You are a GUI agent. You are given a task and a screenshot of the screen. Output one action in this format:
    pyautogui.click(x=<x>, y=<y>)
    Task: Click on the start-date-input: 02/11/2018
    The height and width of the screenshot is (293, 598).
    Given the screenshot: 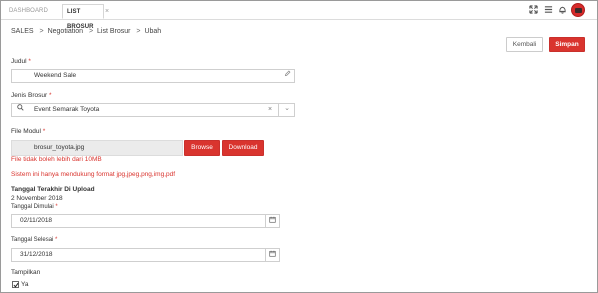 What is the action you would take?
    pyautogui.click(x=145, y=221)
    